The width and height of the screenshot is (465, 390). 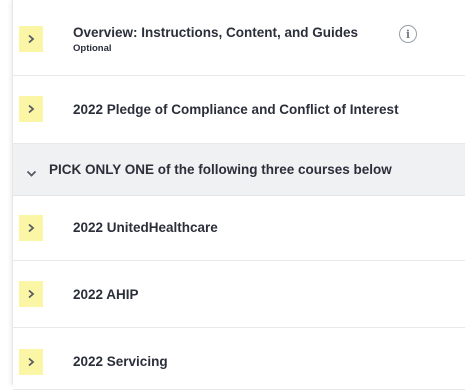 I want to click on info-icon: i, so click(x=408, y=34).